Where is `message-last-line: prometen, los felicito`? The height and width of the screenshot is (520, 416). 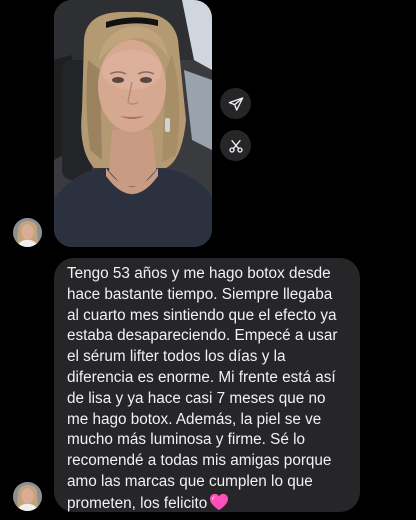 message-last-line: prometen, los felicito is located at coordinates (207, 505).